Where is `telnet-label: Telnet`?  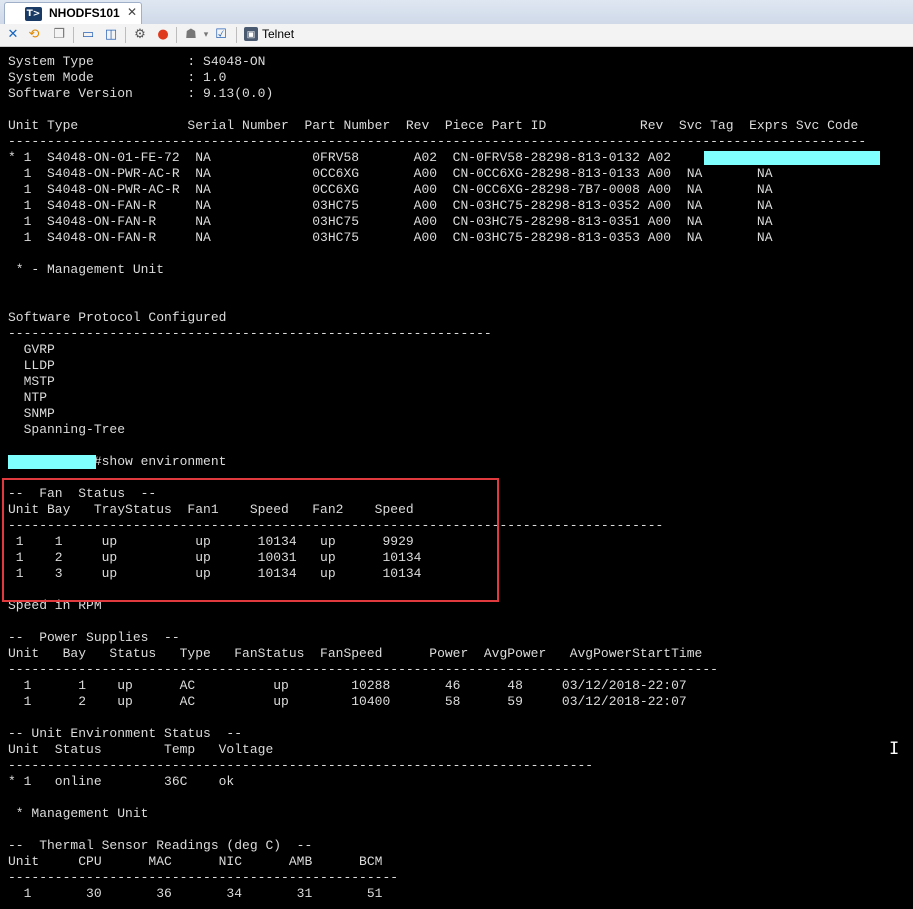
telnet-label: Telnet is located at coordinates (278, 34).